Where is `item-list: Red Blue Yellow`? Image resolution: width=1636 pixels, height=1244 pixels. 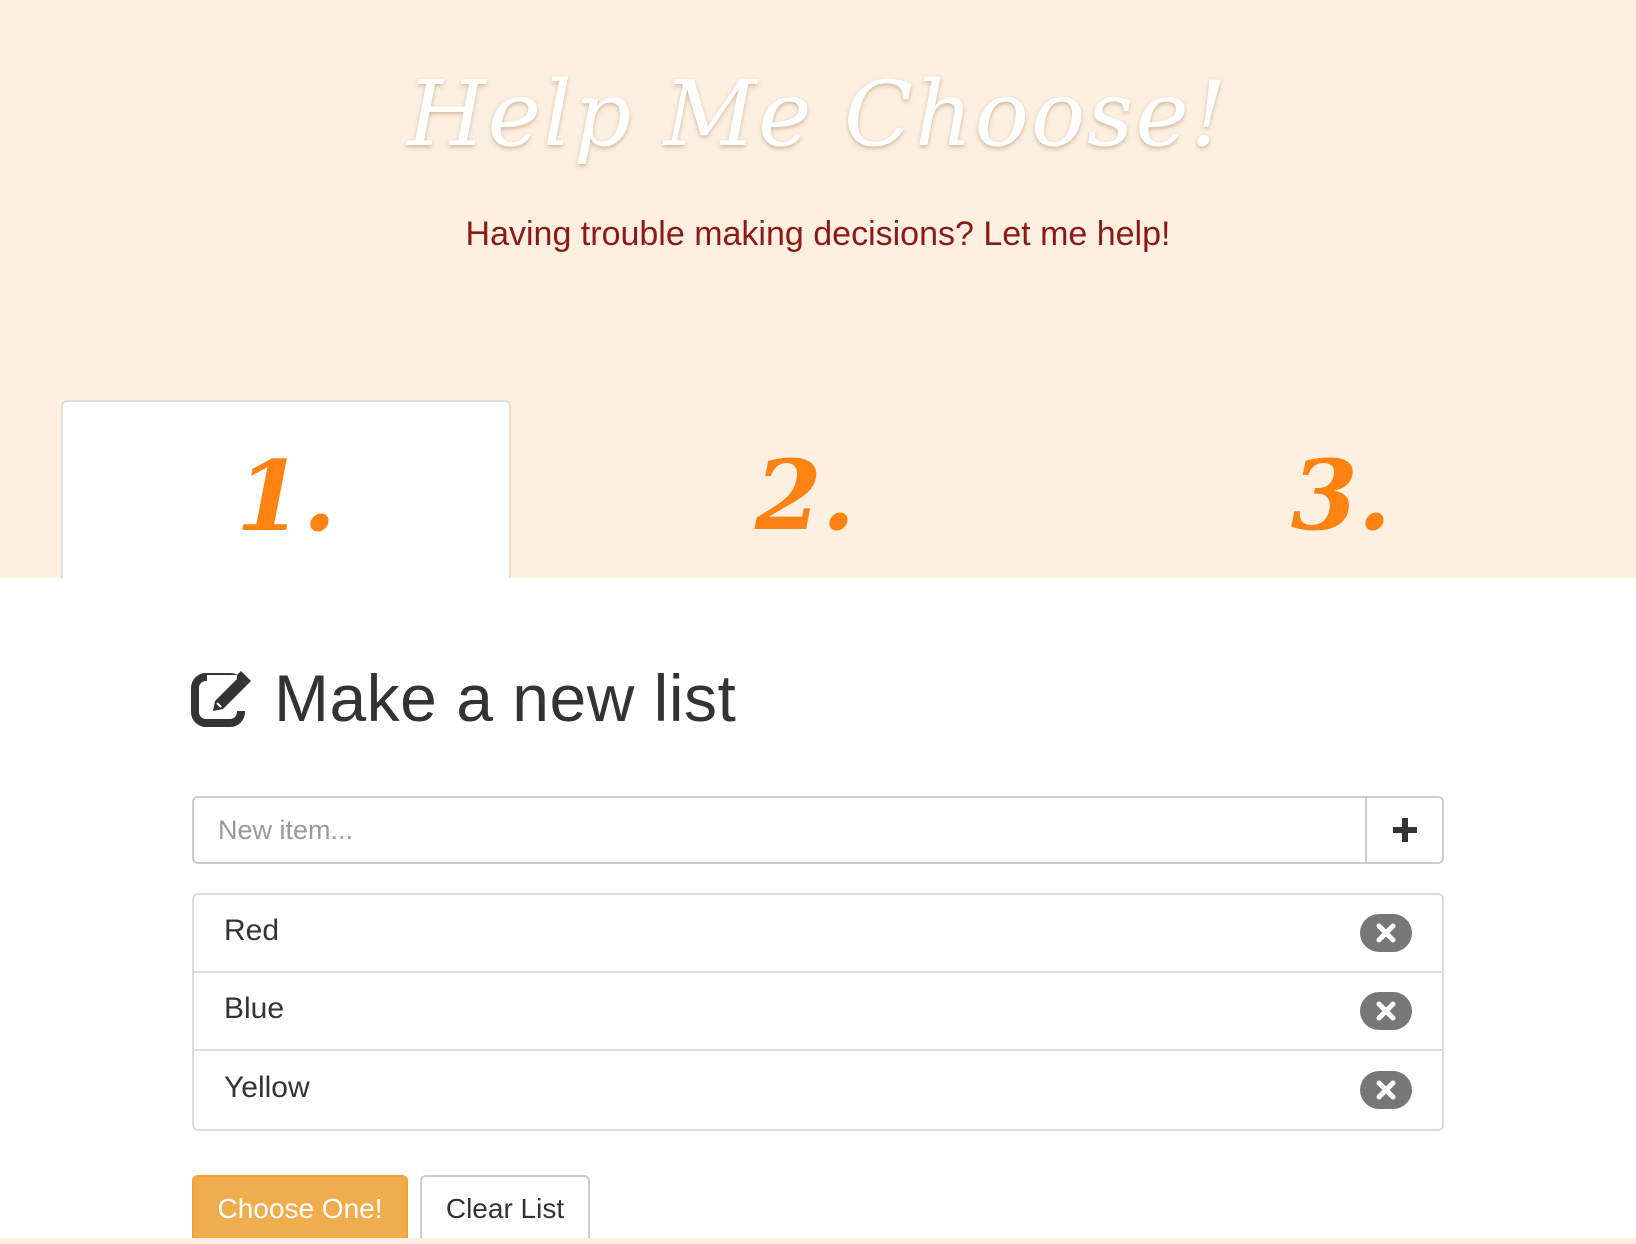
item-list: Red Blue Yellow is located at coordinates (818, 1012).